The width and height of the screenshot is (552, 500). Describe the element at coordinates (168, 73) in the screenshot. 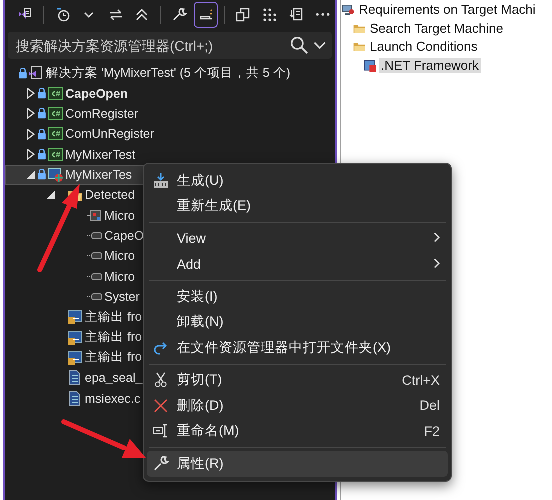

I see `tree-item: 解决方案 'MyMixerTest' (5 个项目，共 5 个)` at that location.